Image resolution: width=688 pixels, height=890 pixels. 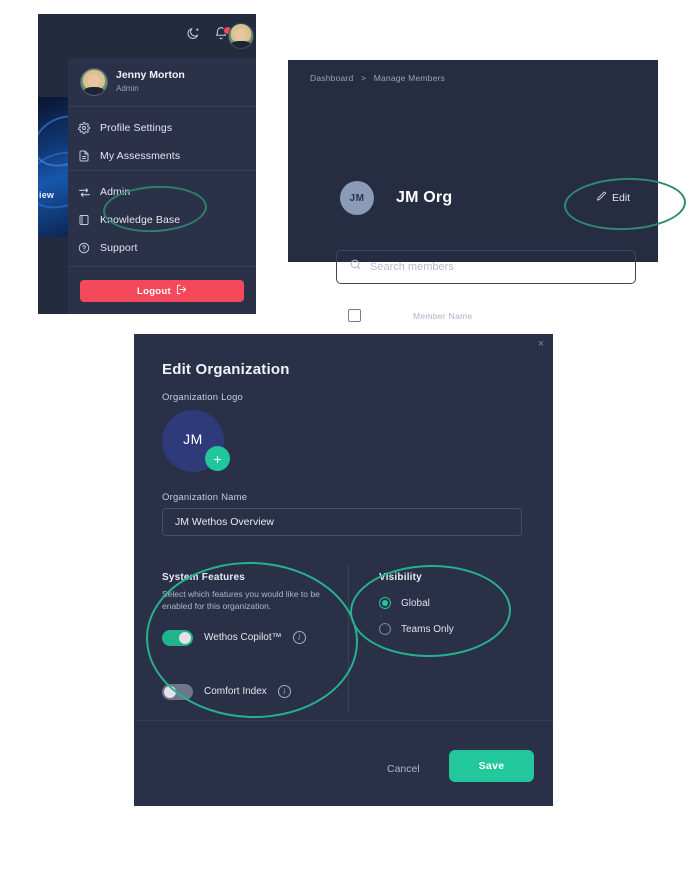 I want to click on logout-button: Logout, so click(x=162, y=291).